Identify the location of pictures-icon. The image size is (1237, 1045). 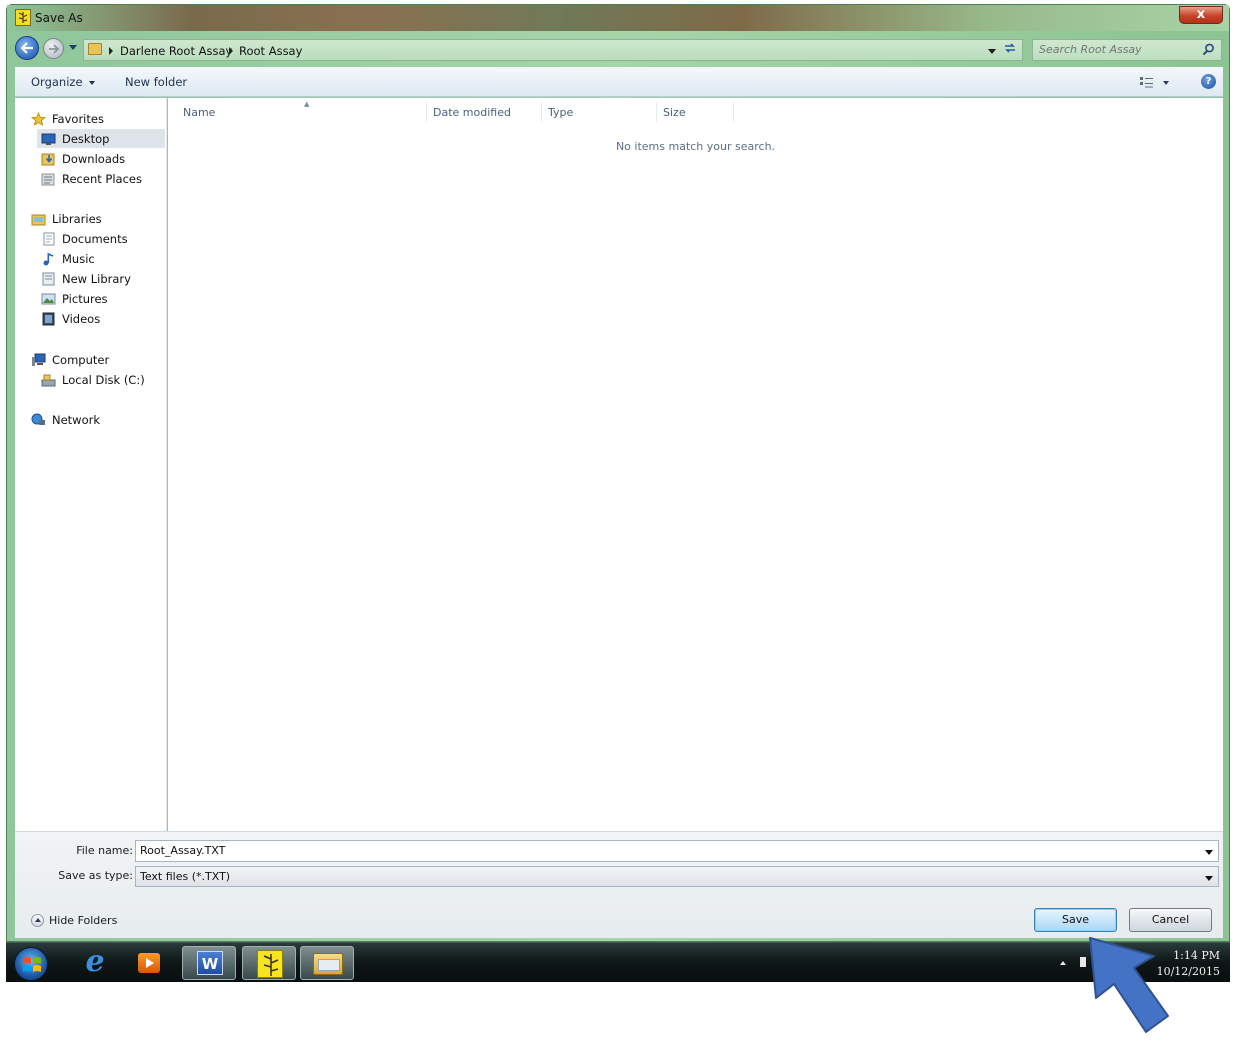
(48, 298).